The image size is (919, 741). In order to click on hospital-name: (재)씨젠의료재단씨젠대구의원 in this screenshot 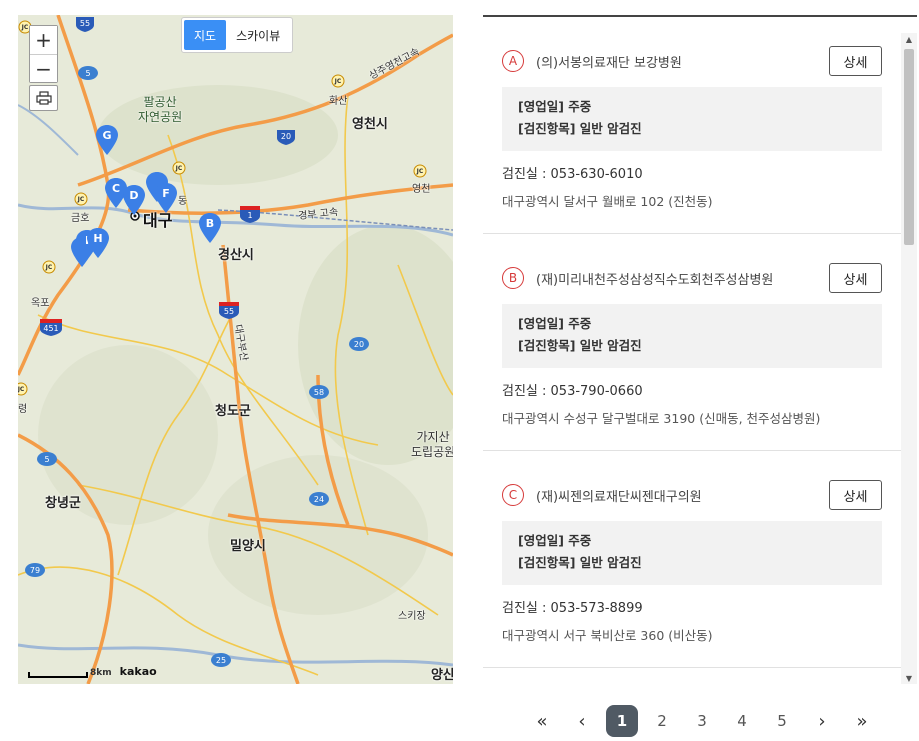, I will do `click(619, 497)`.